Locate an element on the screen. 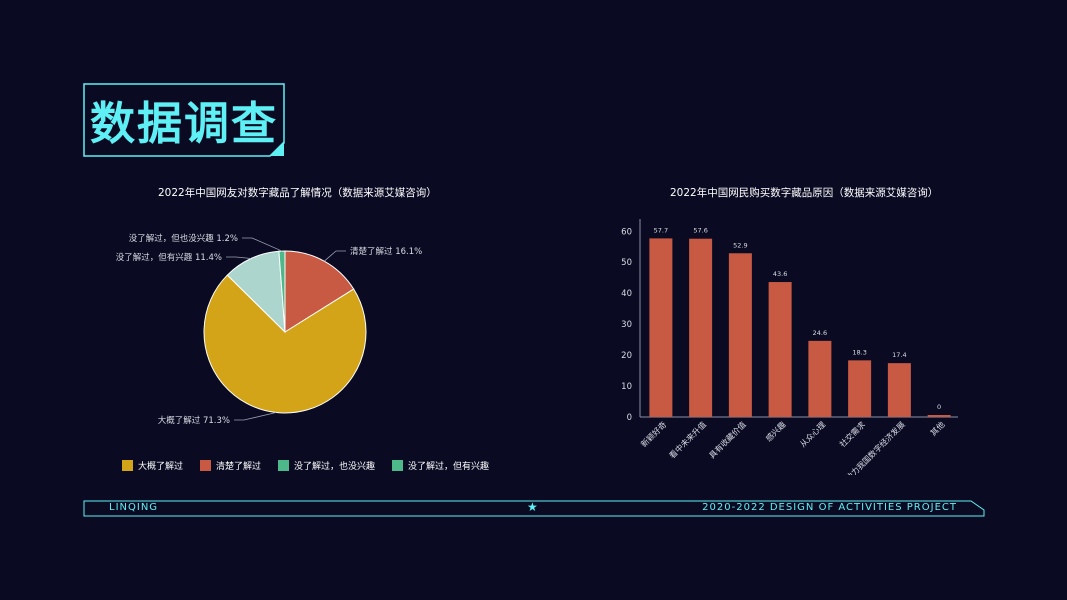 This screenshot has height=600, width=1067. bar-value-label: 57.7 is located at coordinates (661, 230).